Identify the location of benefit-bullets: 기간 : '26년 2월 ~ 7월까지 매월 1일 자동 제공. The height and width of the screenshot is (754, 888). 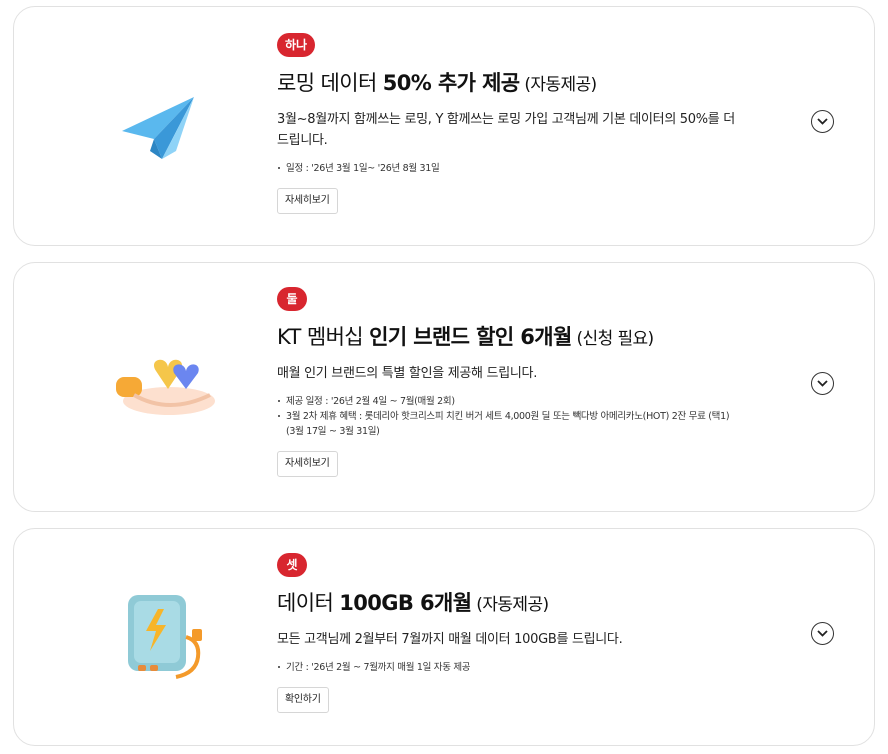
(512, 667).